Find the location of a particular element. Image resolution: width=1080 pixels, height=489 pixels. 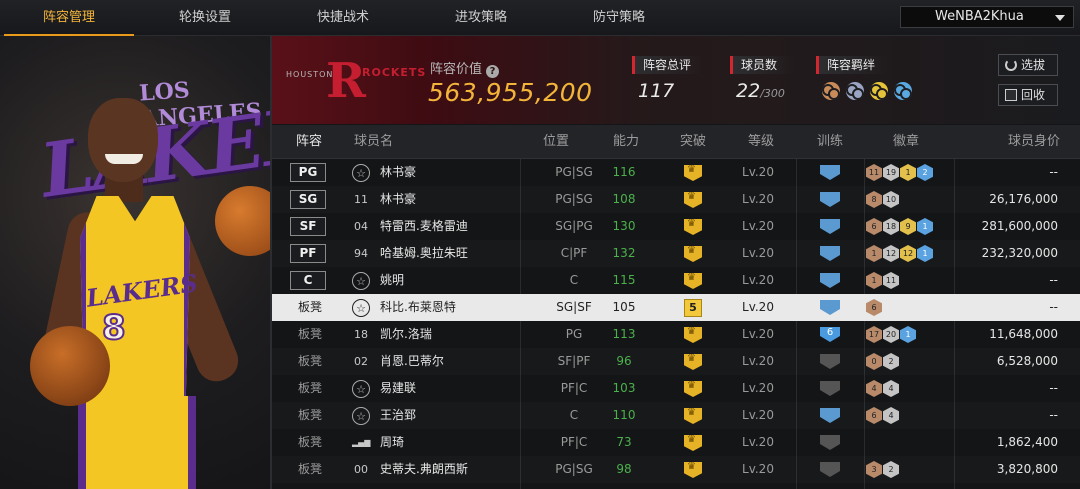

table-row: PG☆林书豪PG|SG116Lv.20111912-- is located at coordinates (676, 172).